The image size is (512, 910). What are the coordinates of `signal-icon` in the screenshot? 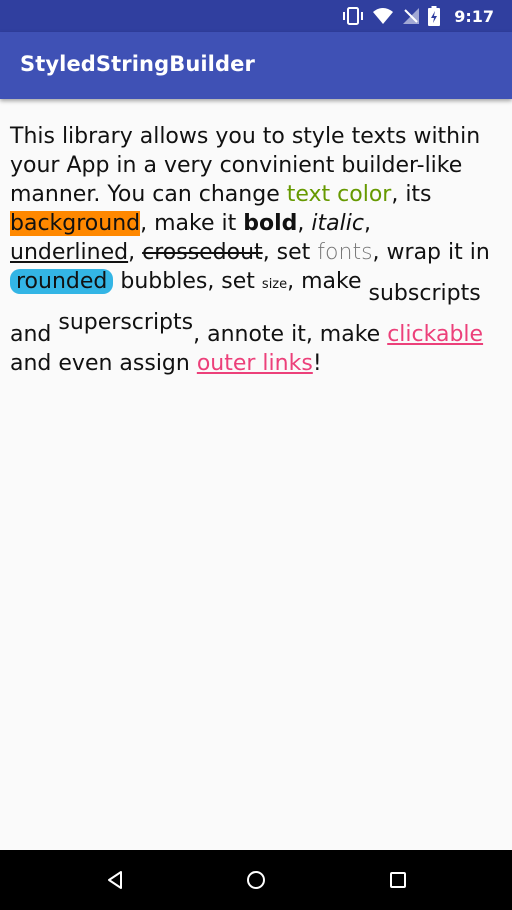 It's located at (411, 16).